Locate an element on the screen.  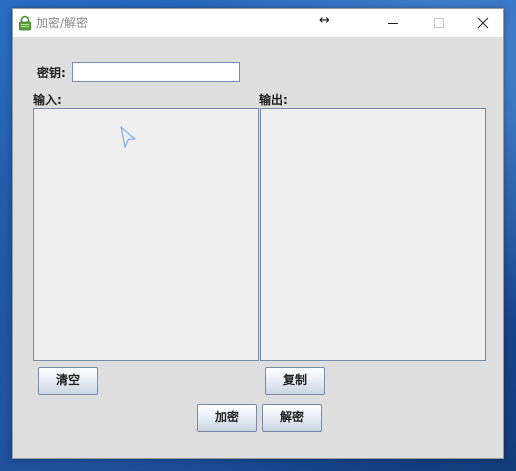
minimize-icon is located at coordinates (393, 23).